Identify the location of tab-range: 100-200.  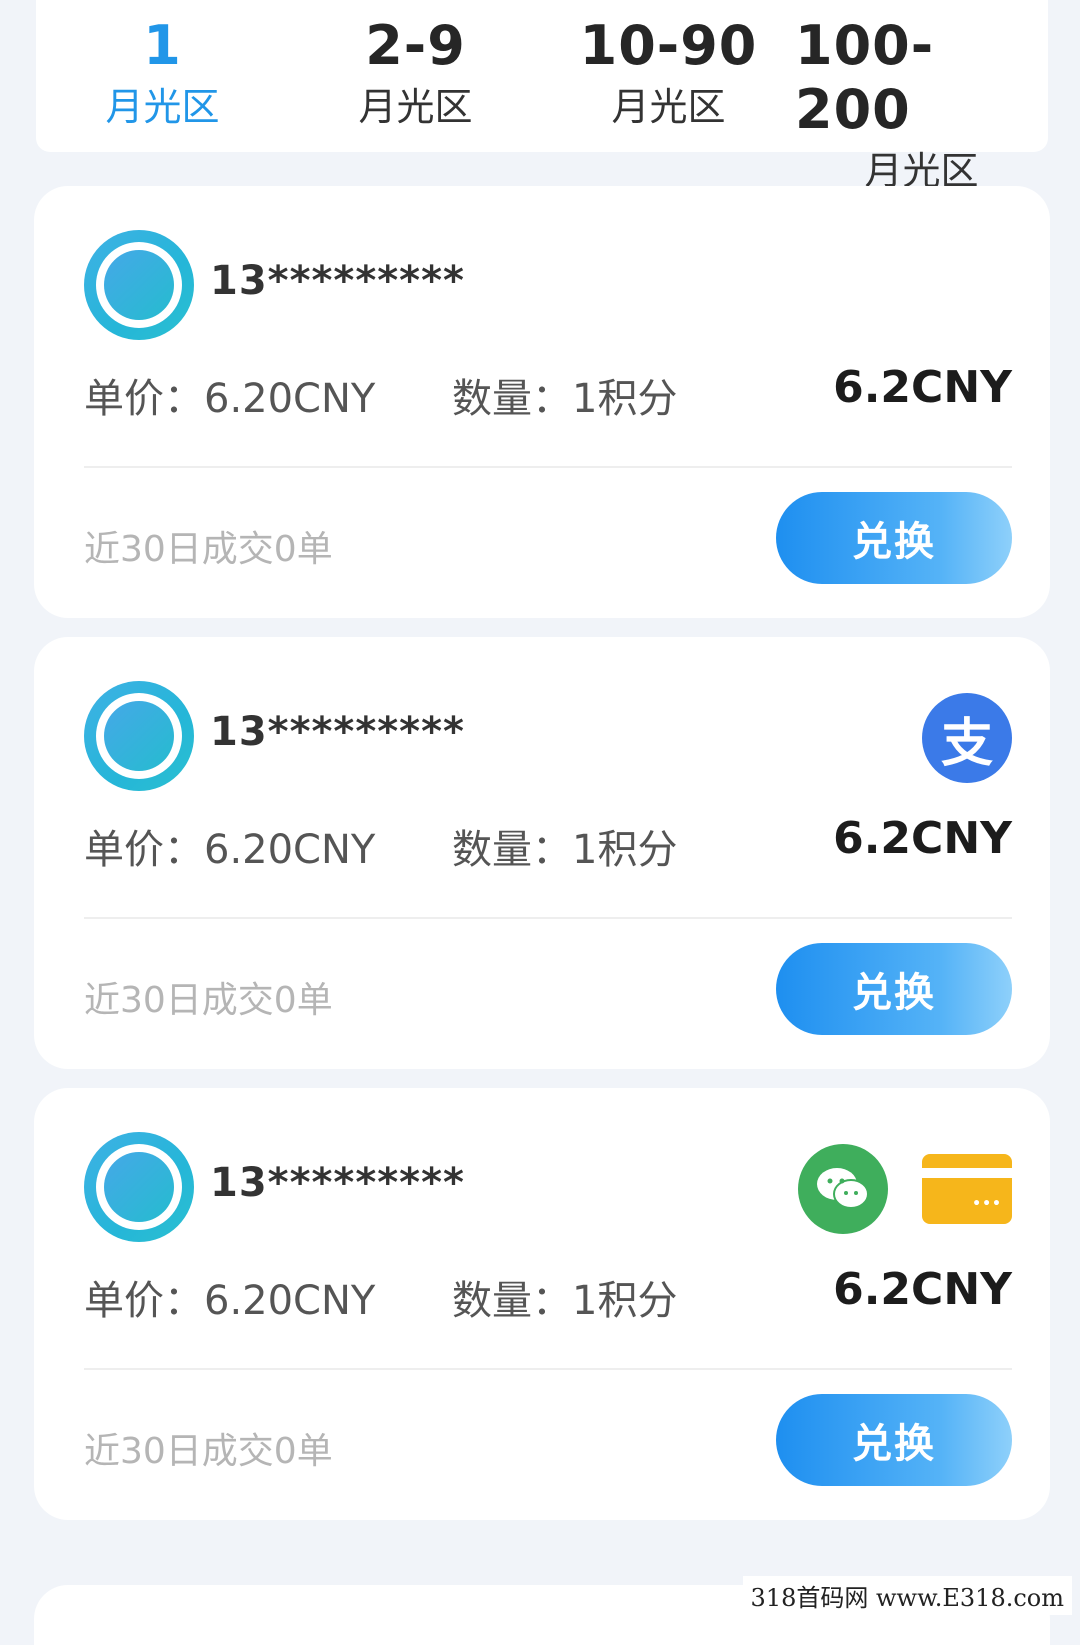
(865, 77).